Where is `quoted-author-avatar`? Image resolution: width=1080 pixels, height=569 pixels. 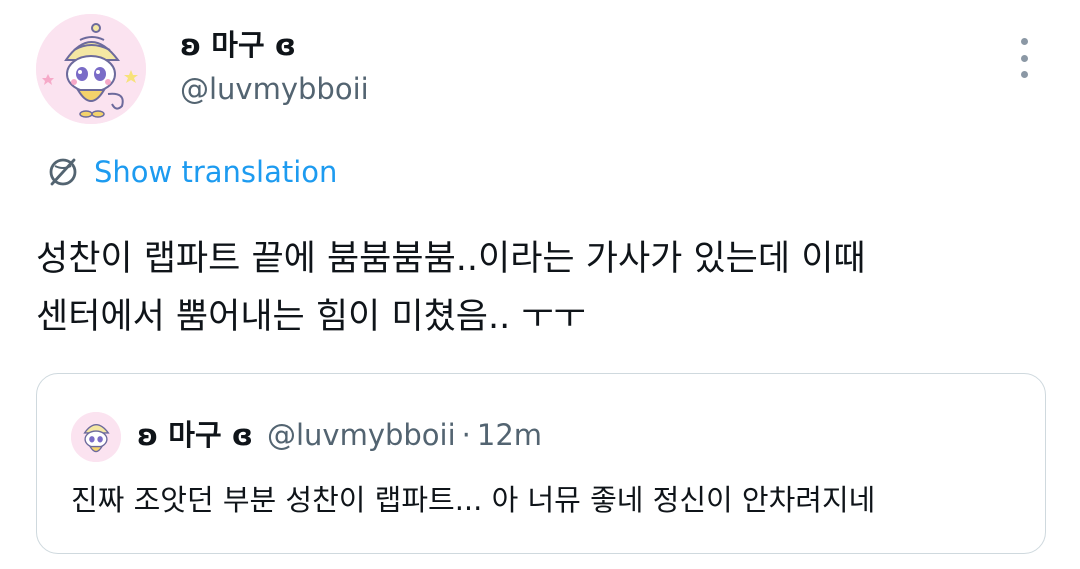
quoted-author-avatar is located at coordinates (96, 437).